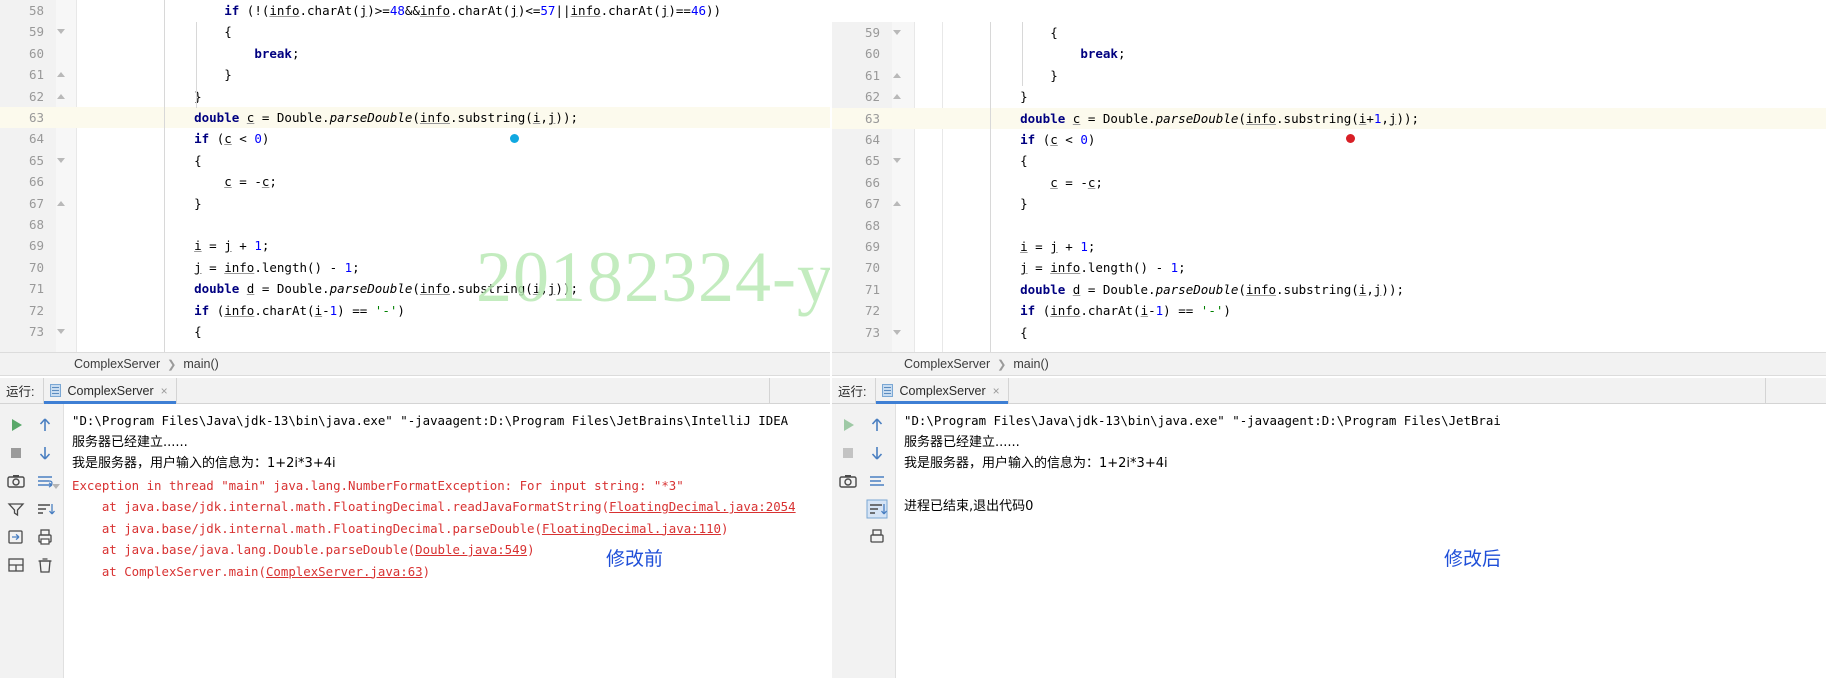 Image resolution: width=1826 pixels, height=678 pixels. Describe the element at coordinates (1103, 268) in the screenshot. I see `code-text: j = info.length() - 1;` at that location.